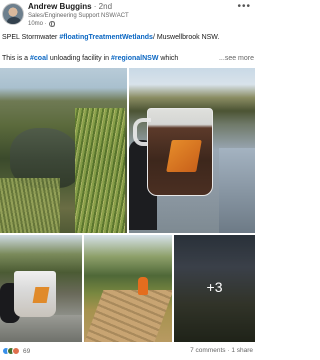 This screenshot has width=320, height=360. I want to click on post-time: 10mo ·, so click(37, 24).